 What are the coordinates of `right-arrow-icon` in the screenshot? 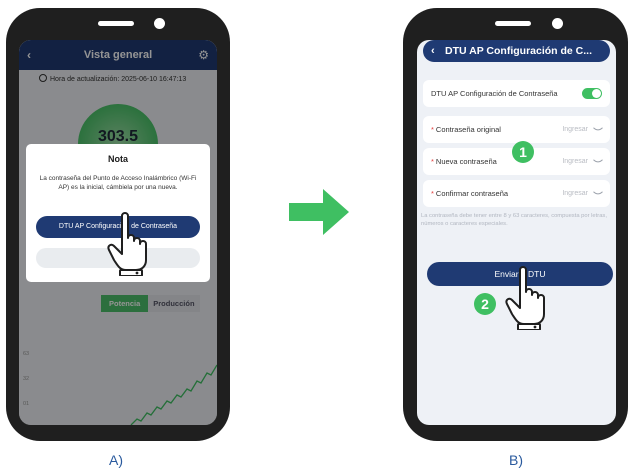 It's located at (319, 212).